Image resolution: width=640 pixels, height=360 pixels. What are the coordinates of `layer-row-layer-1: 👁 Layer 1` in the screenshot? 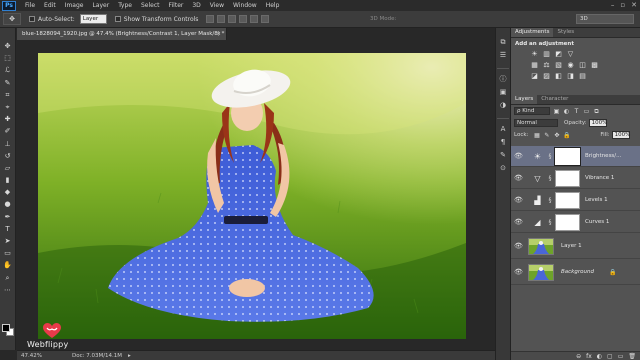 It's located at (575, 246).